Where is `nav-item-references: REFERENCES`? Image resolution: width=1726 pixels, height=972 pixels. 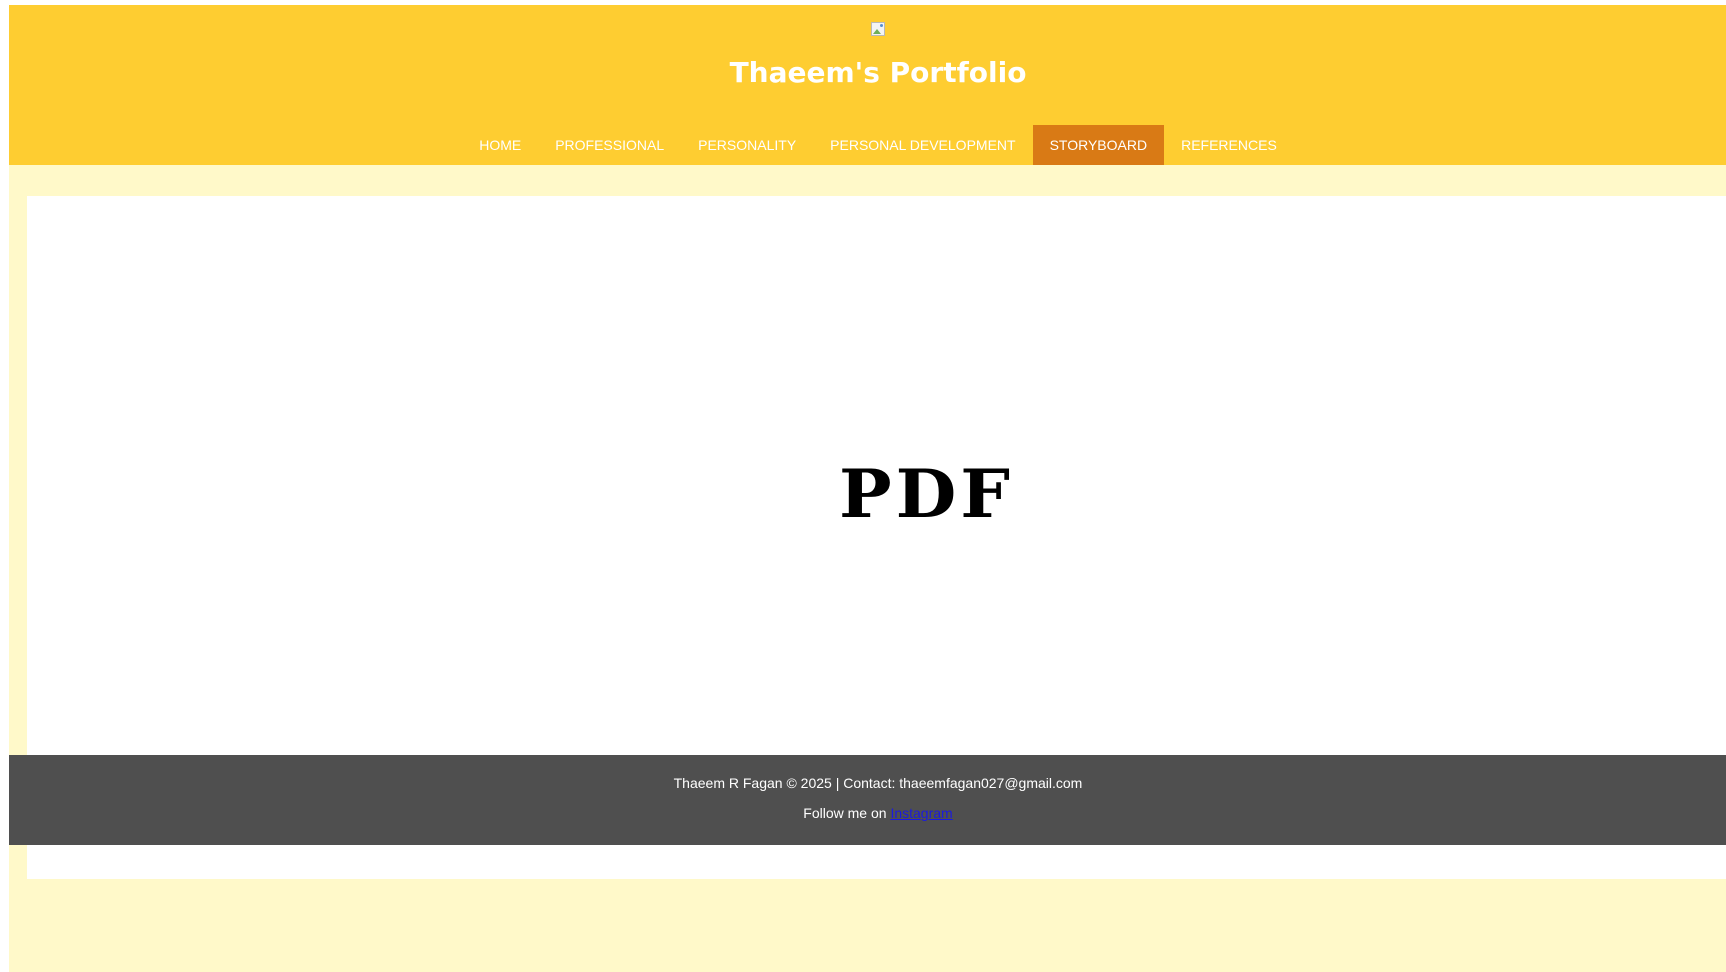 nav-item-references: REFERENCES is located at coordinates (1229, 145).